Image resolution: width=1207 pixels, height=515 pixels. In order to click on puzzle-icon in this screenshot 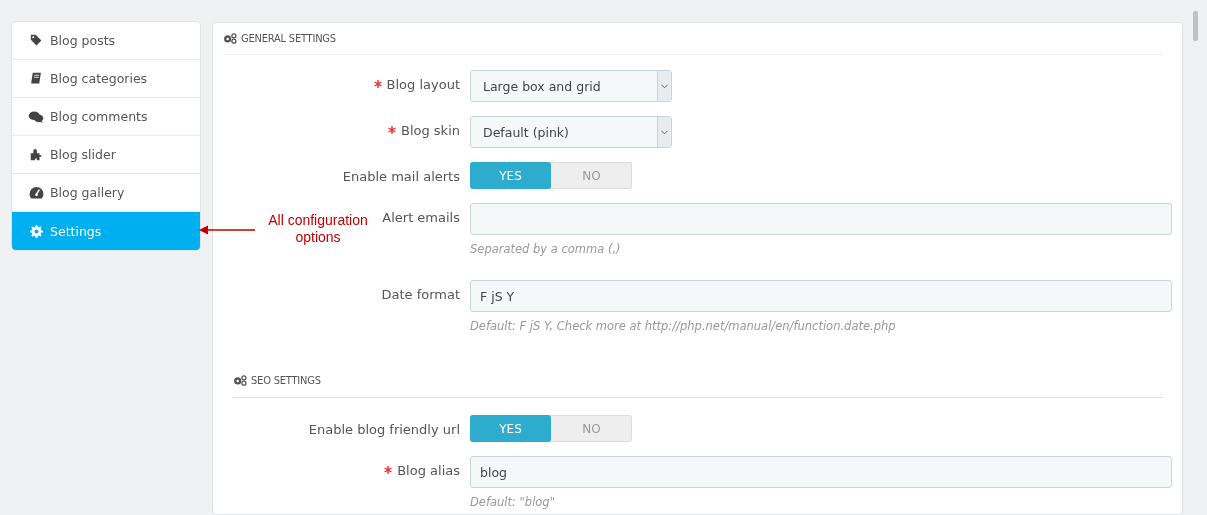, I will do `click(36, 154)`.